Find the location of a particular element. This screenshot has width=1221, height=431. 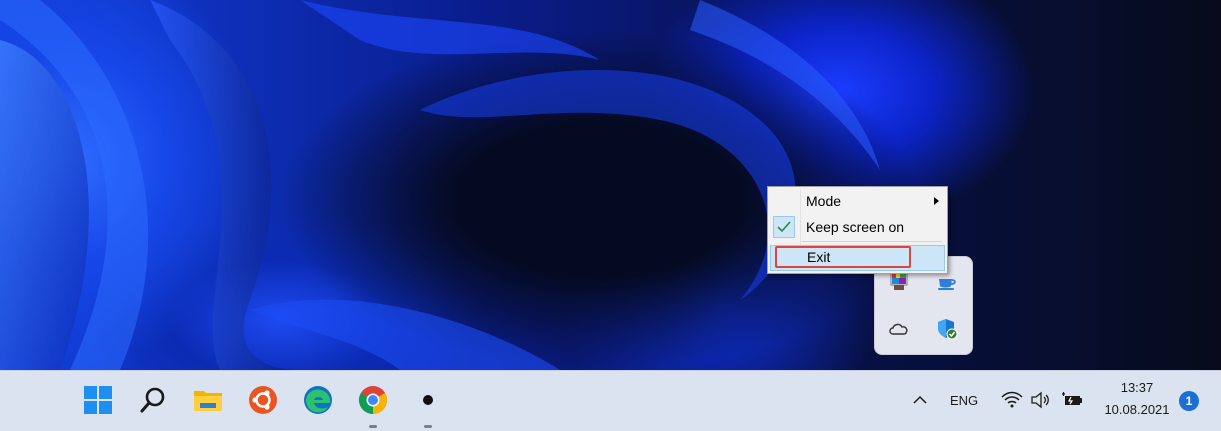

windows-logo-icon is located at coordinates (98, 400).